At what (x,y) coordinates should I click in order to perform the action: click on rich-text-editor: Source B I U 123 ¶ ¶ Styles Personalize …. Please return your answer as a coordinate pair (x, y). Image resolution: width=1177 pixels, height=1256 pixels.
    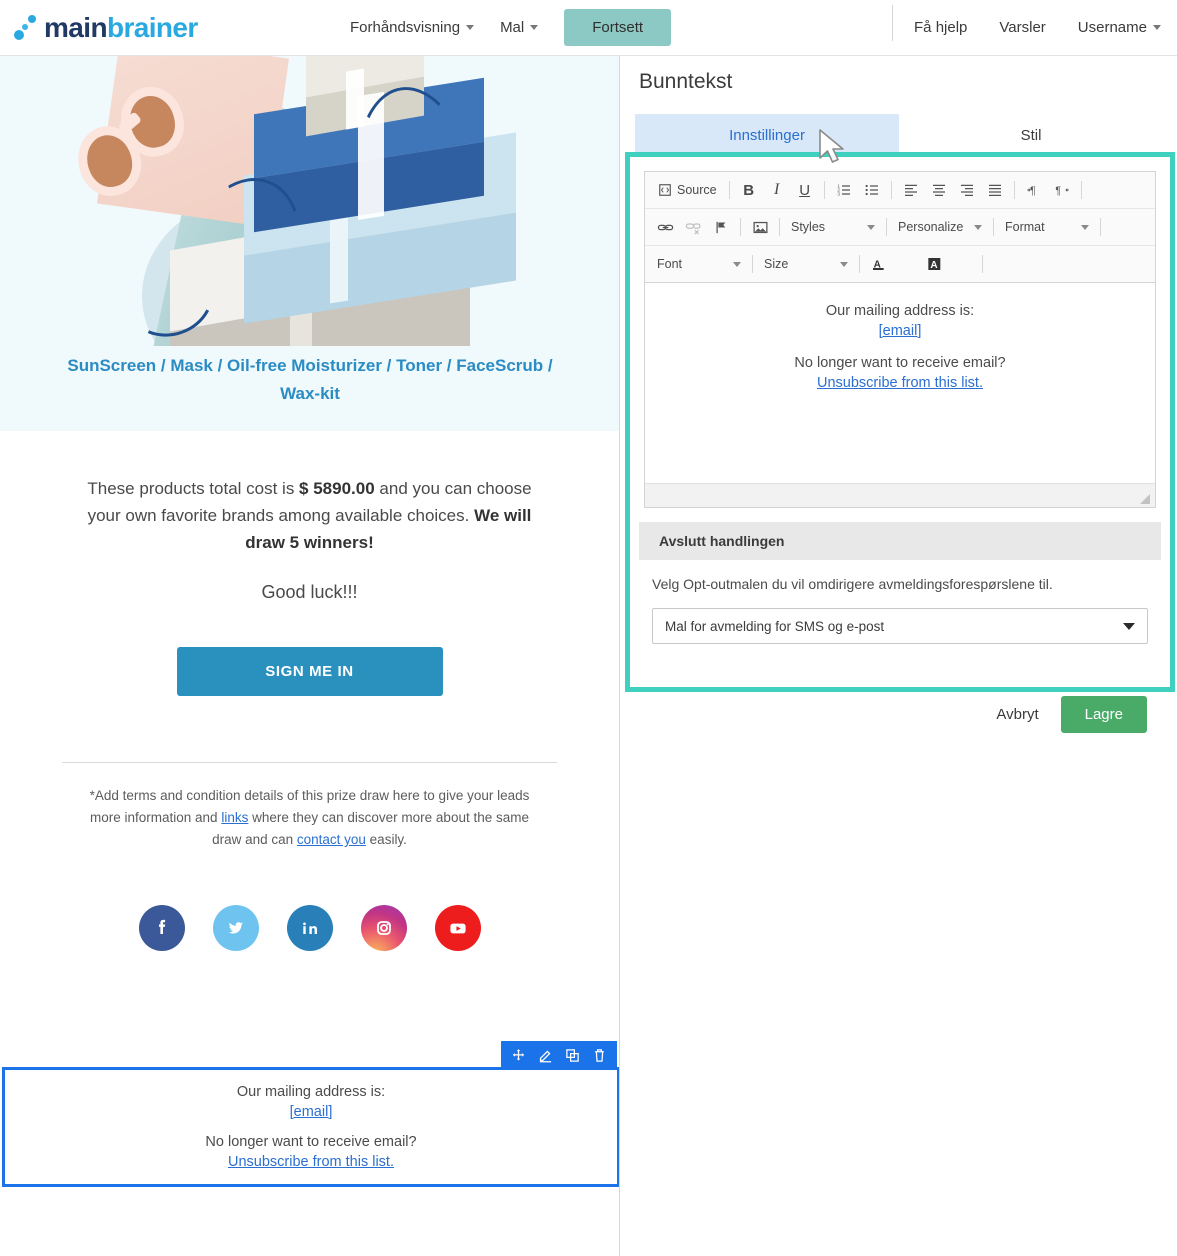
    Looking at the image, I should click on (900, 339).